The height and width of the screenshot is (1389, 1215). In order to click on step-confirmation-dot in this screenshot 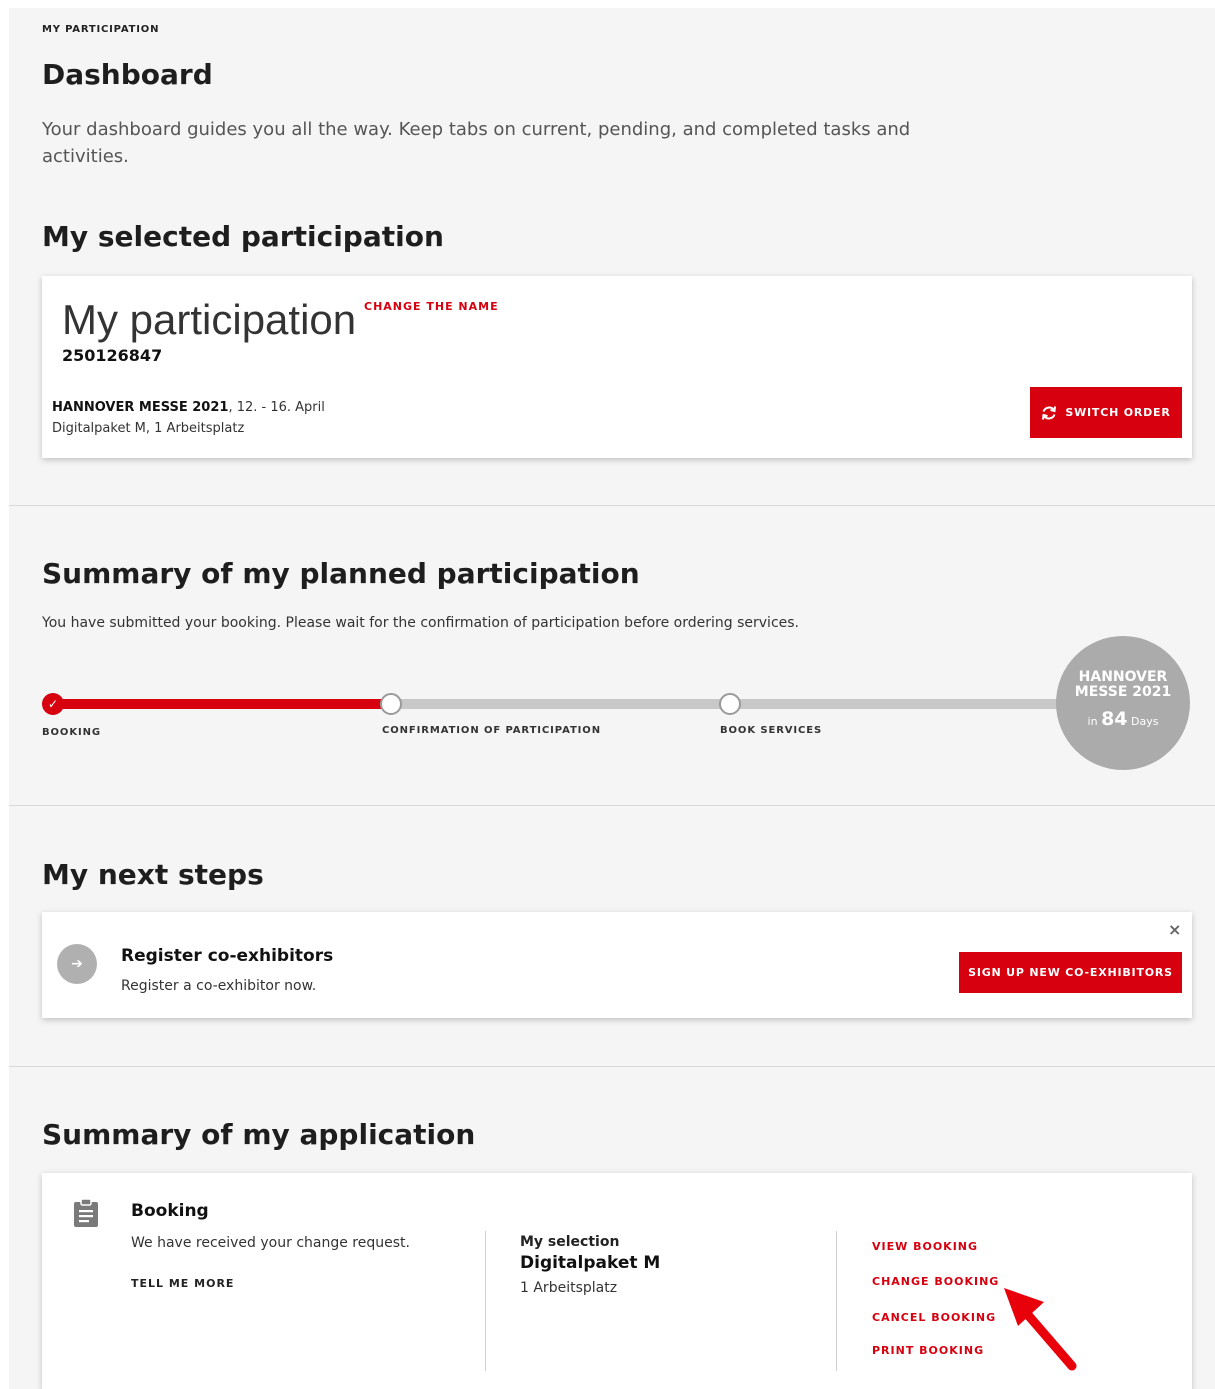, I will do `click(391, 704)`.